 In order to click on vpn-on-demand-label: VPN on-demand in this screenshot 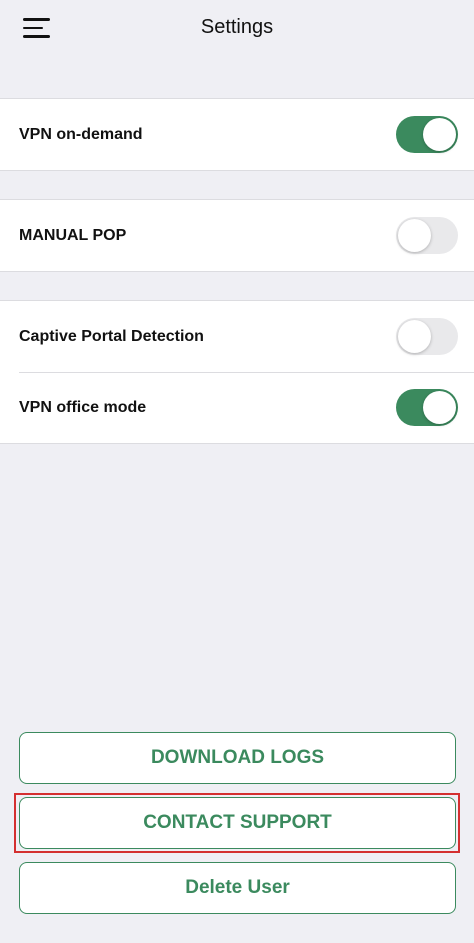, I will do `click(81, 134)`.